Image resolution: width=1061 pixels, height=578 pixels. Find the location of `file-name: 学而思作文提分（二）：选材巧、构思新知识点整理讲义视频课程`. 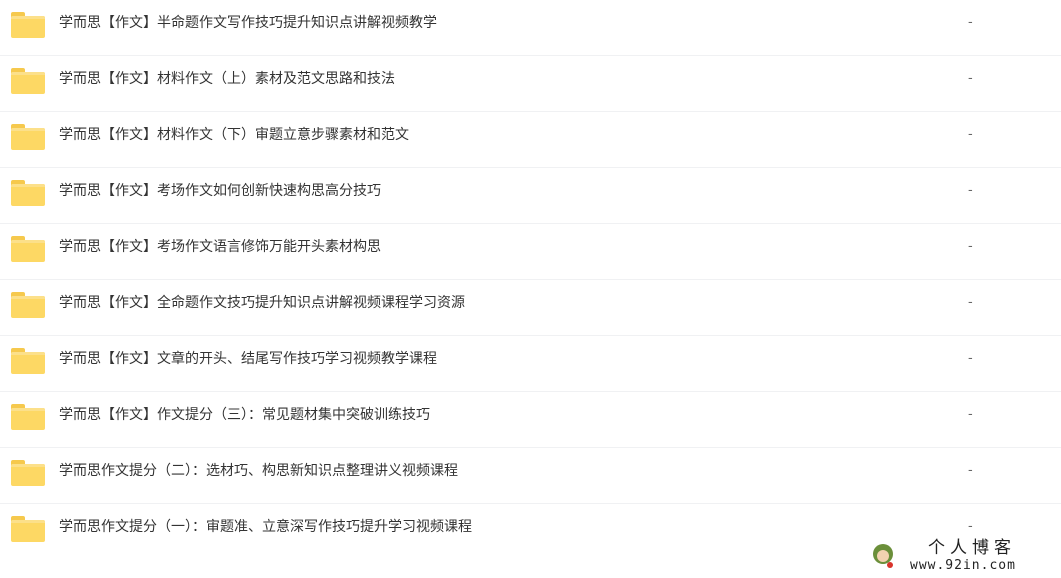

file-name: 学而思作文提分（二）：选材巧、构思新知识点整理讲义视频课程 is located at coordinates (258, 471).